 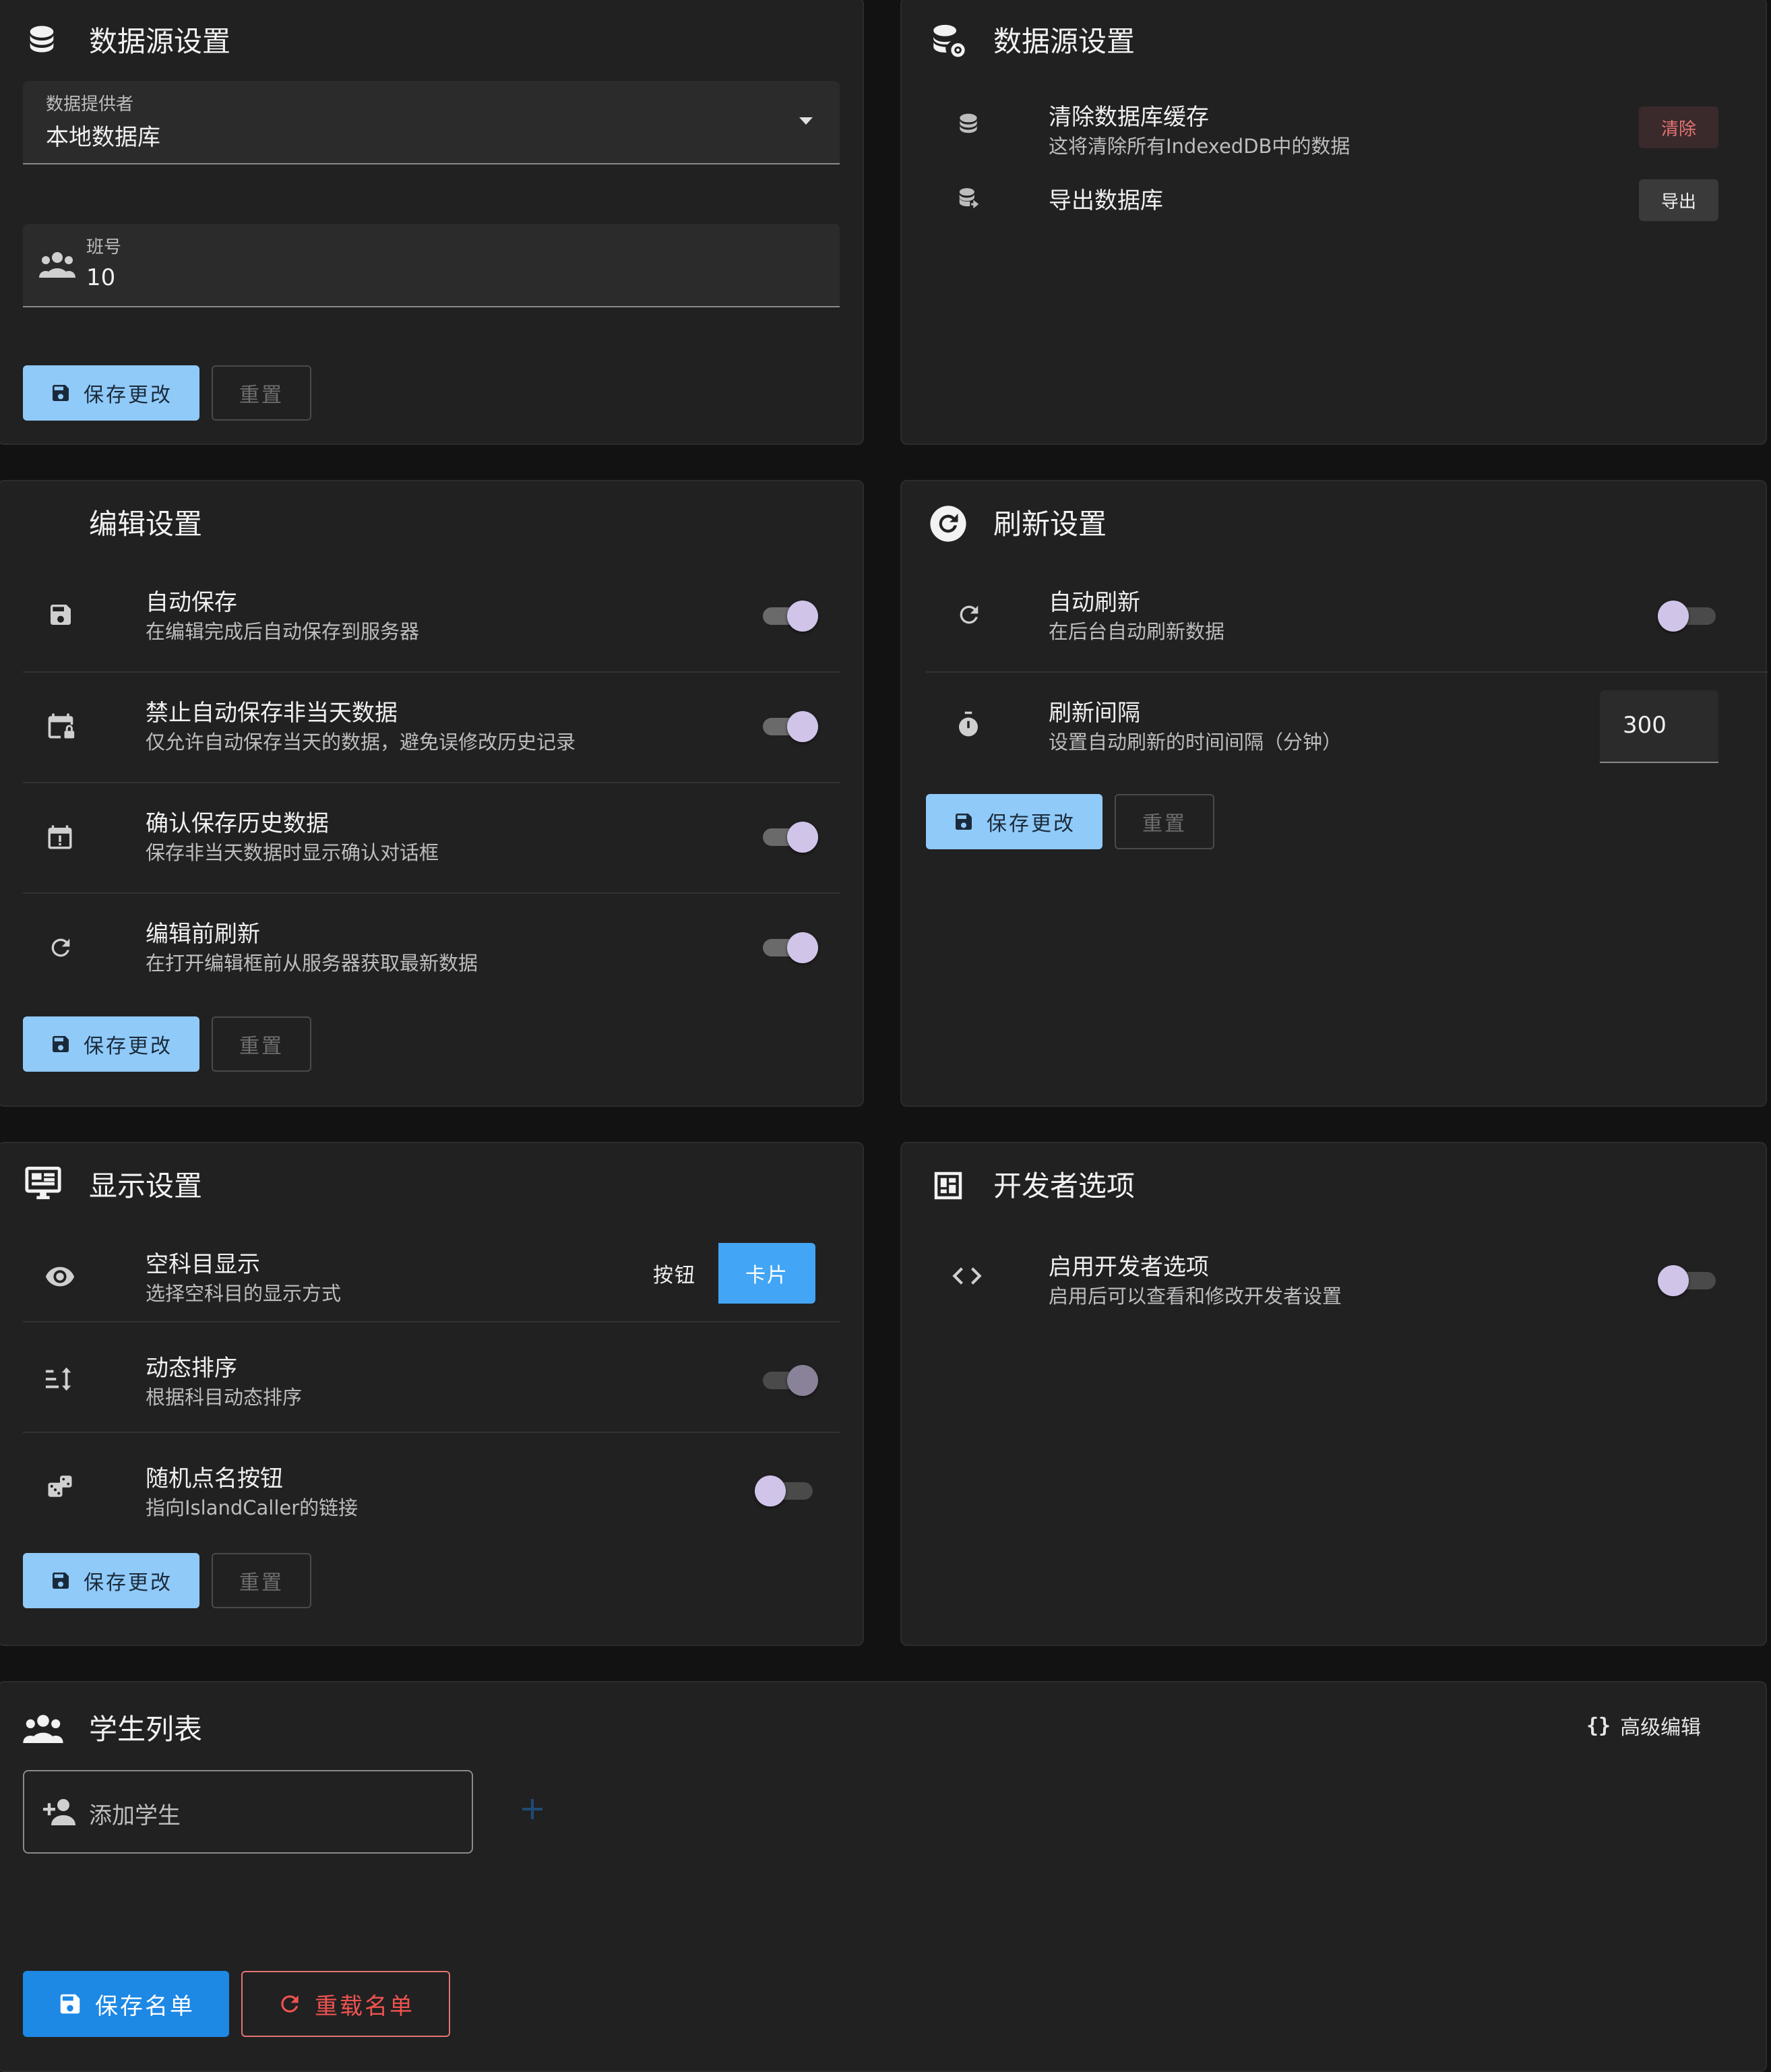 What do you see at coordinates (60, 837) in the screenshot?
I see `calendar-alert-icon` at bounding box center [60, 837].